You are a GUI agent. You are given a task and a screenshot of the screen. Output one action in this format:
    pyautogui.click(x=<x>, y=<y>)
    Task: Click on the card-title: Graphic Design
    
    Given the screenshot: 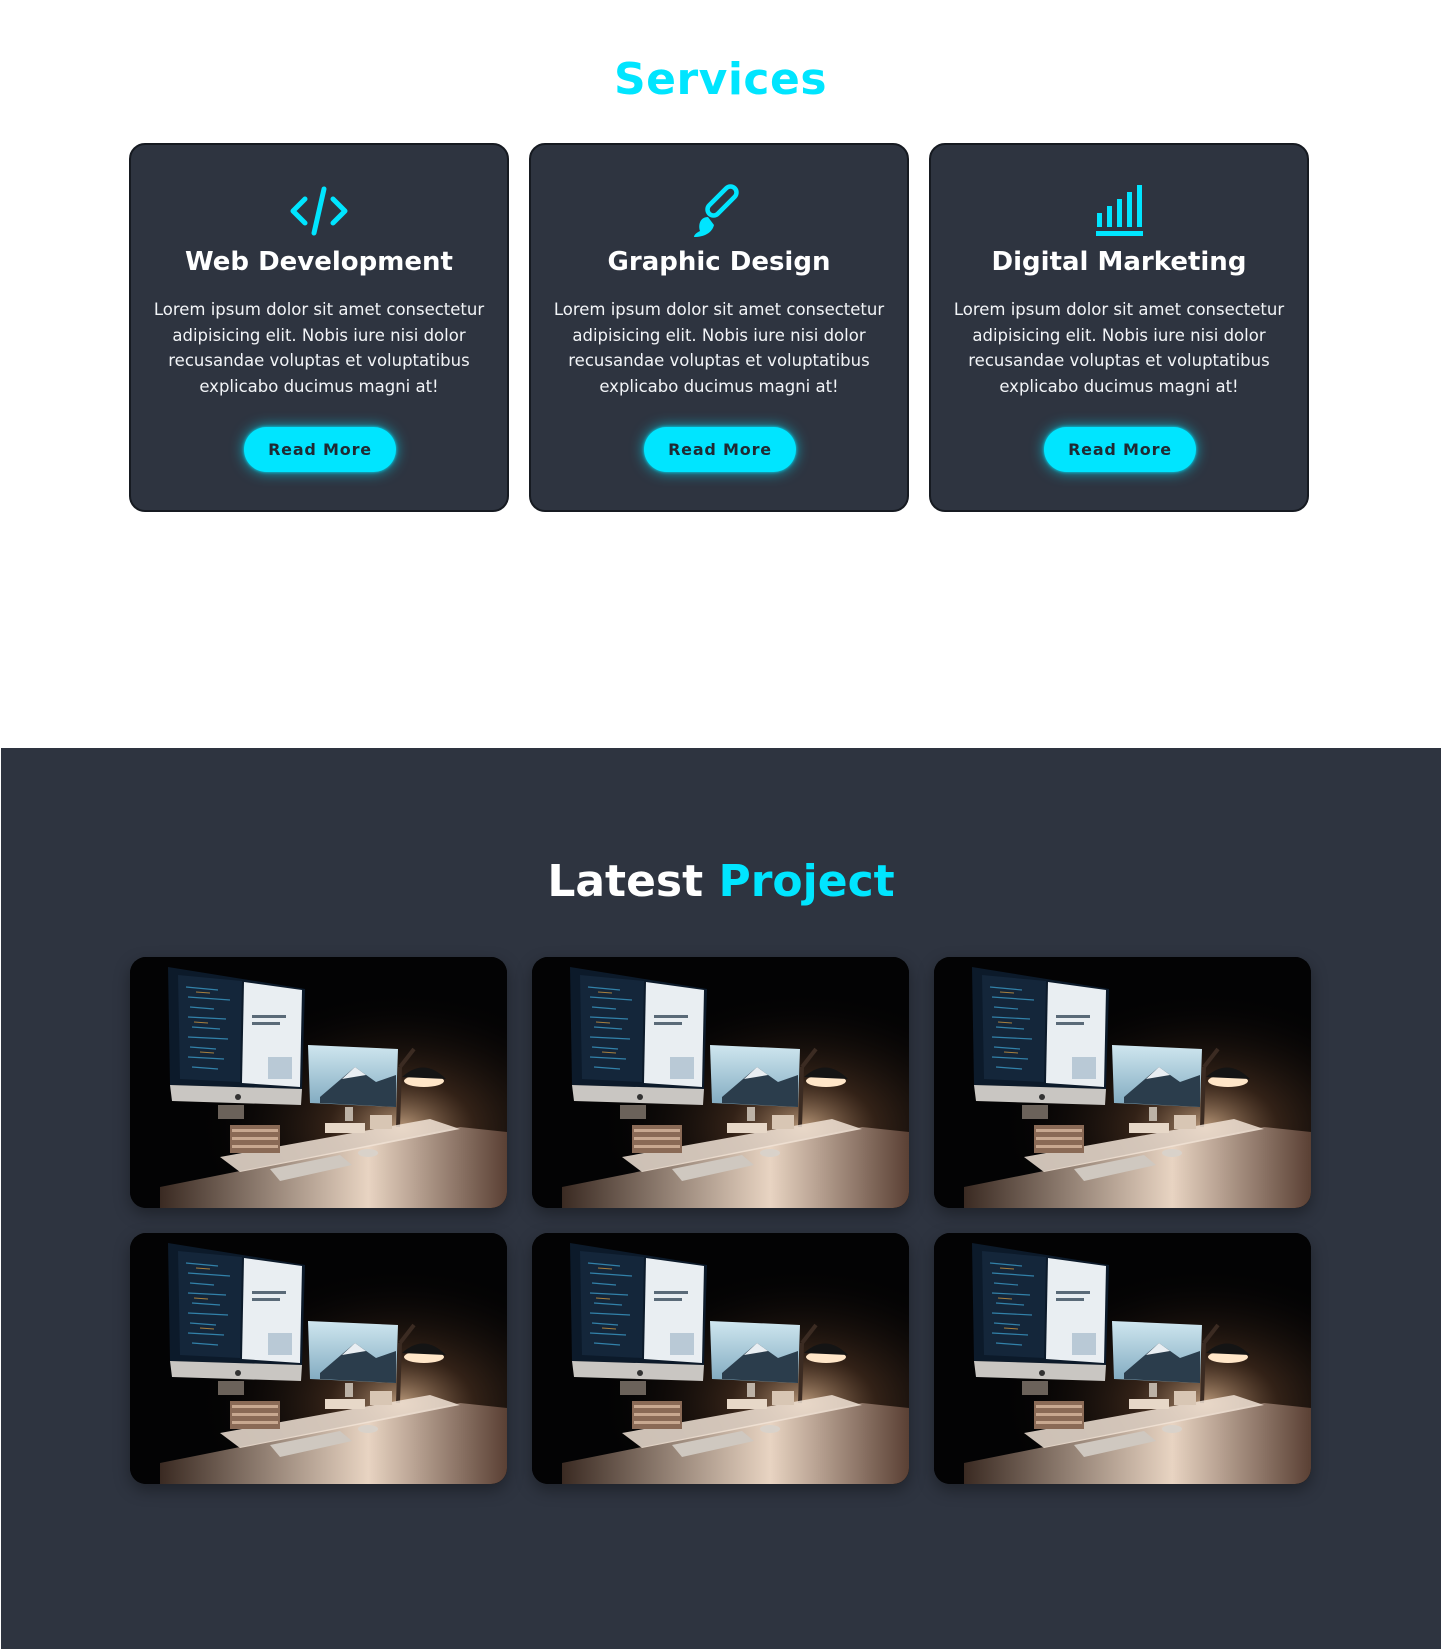 What is the action you would take?
    pyautogui.click(x=719, y=262)
    